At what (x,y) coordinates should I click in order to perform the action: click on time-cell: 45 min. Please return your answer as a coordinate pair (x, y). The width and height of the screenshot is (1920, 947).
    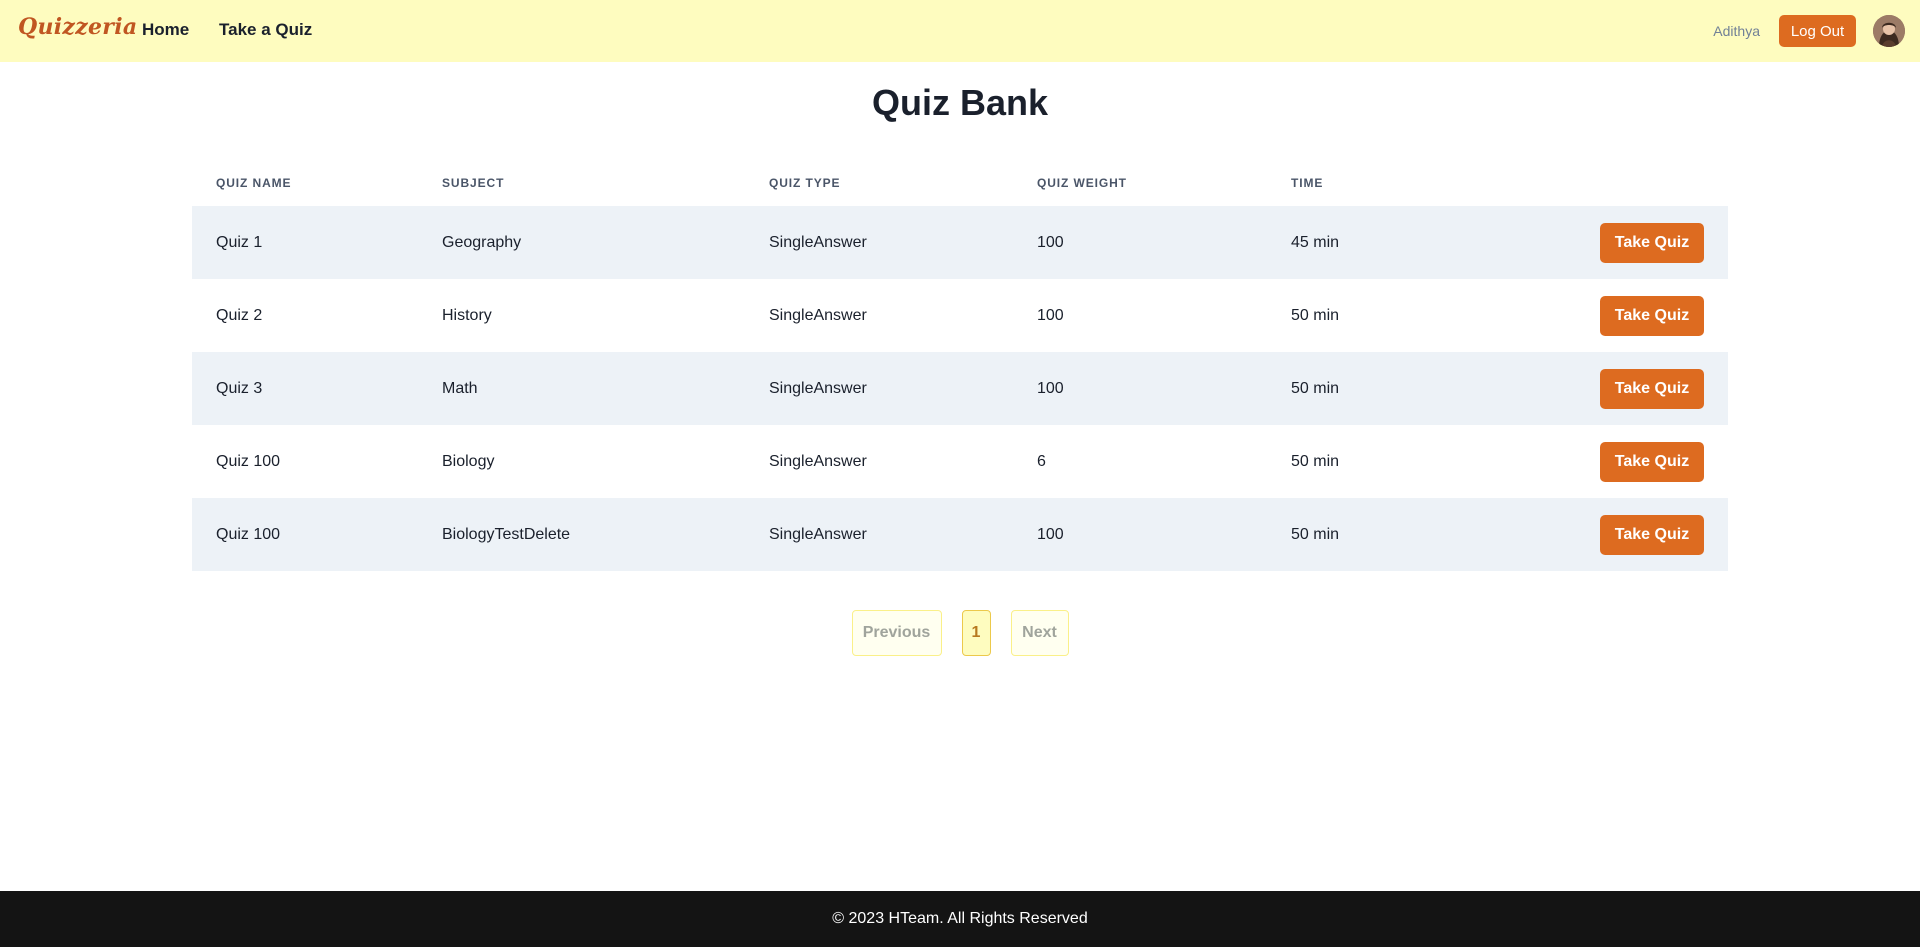
    Looking at the image, I should click on (1315, 242).